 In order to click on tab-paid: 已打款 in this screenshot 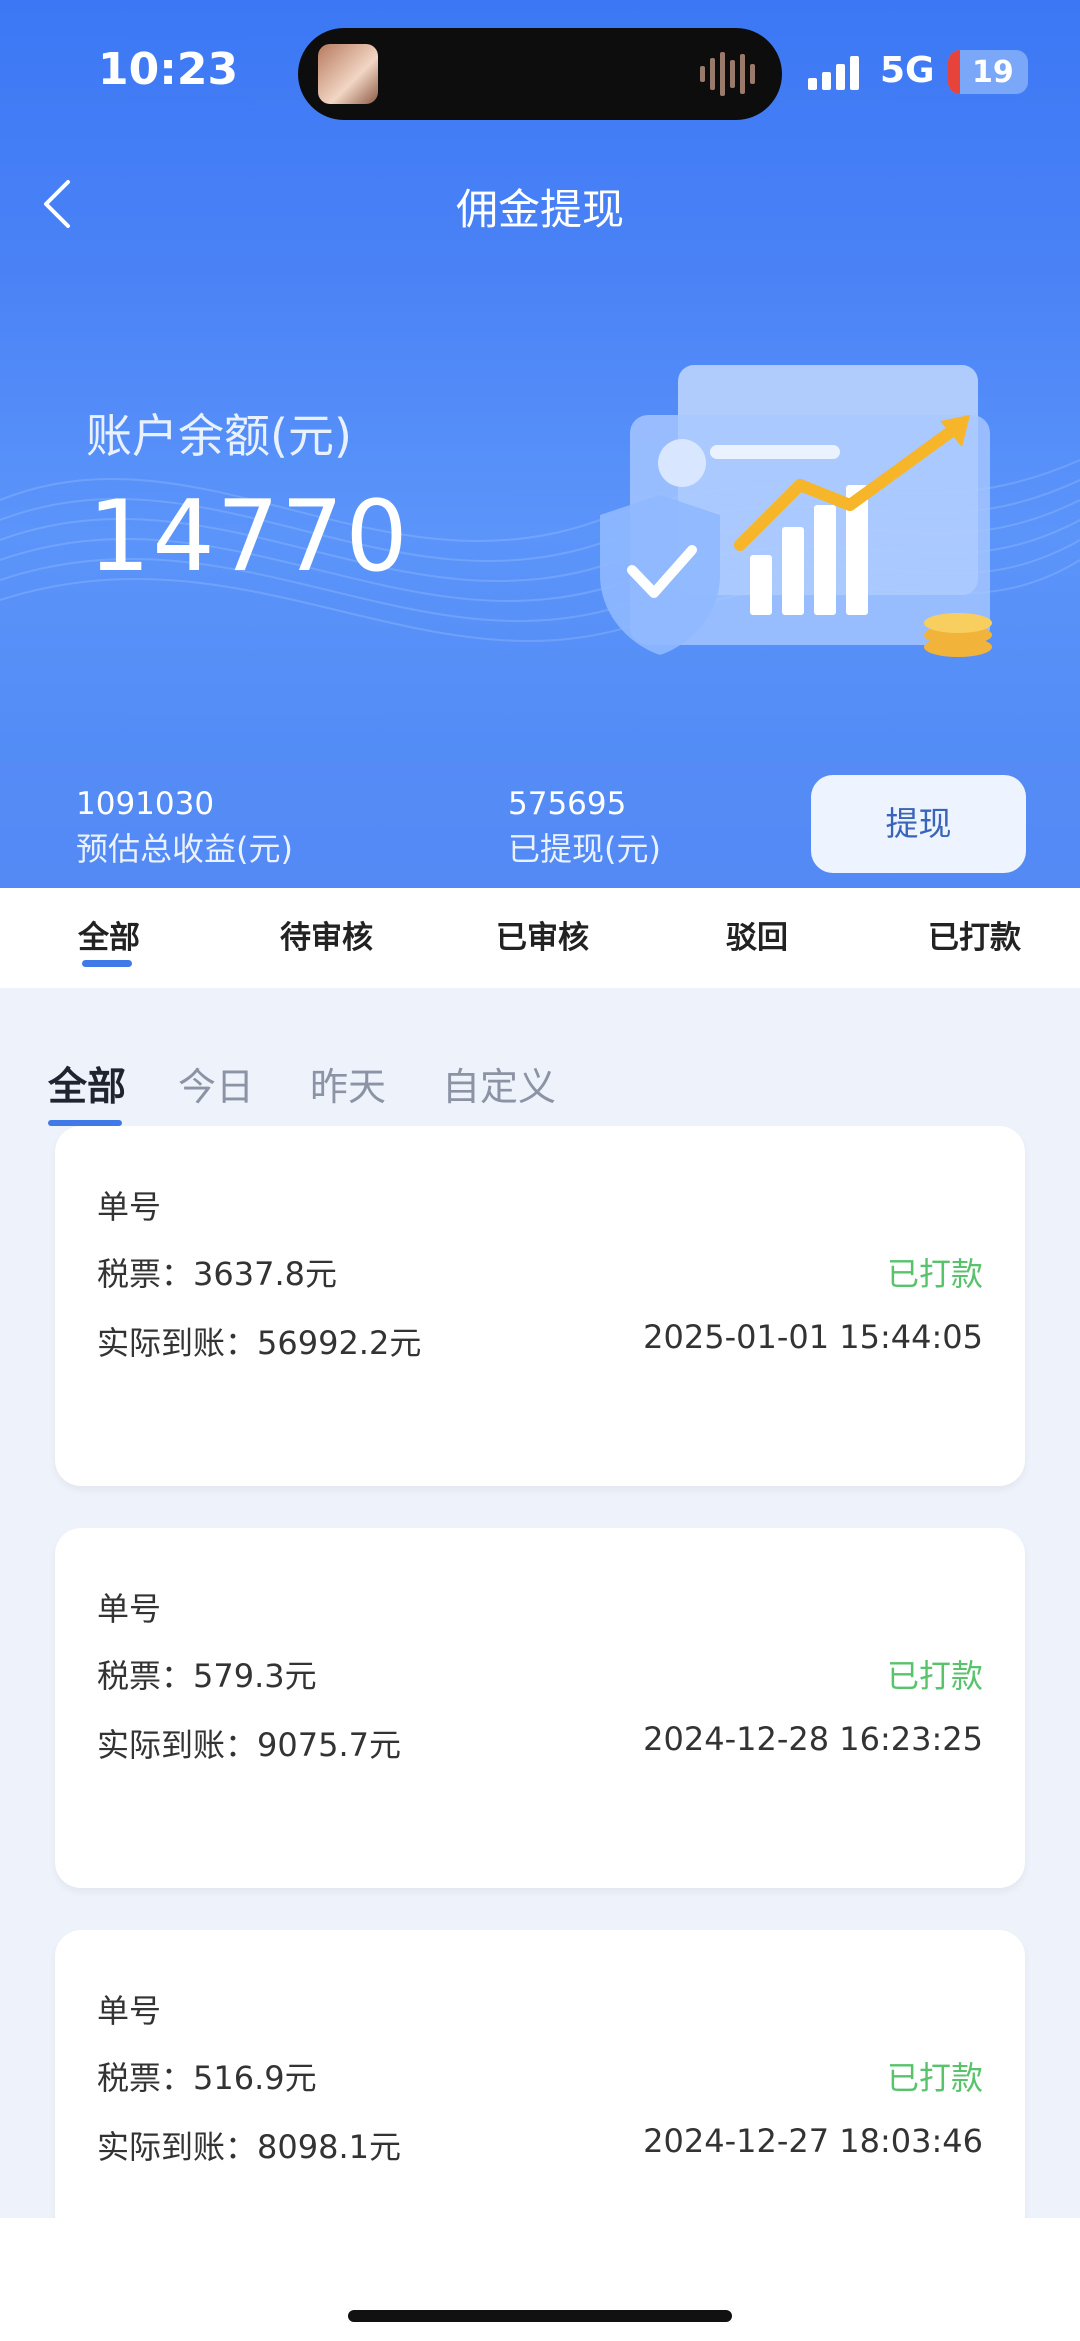, I will do `click(974, 934)`.